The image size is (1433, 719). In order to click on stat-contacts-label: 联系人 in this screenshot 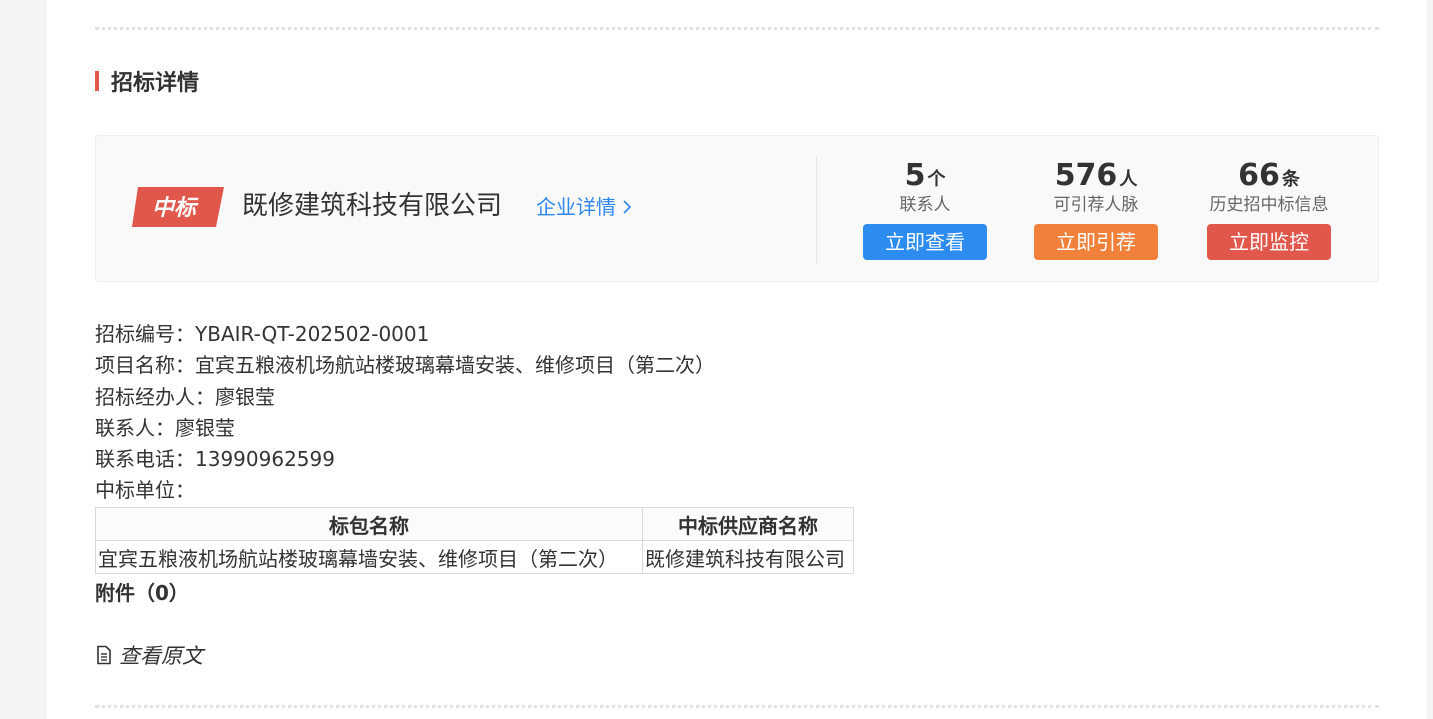, I will do `click(925, 205)`.